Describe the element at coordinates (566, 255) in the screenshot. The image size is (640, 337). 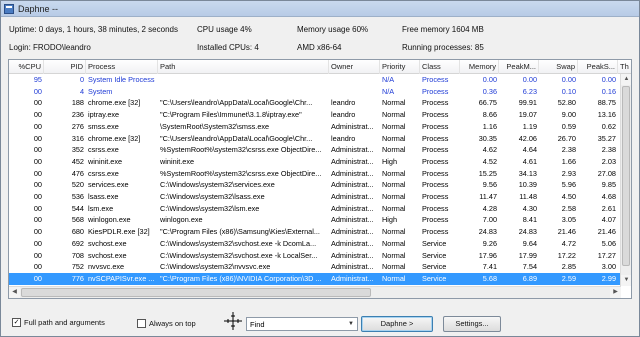
I see `cell-swap: 17.22` at that location.